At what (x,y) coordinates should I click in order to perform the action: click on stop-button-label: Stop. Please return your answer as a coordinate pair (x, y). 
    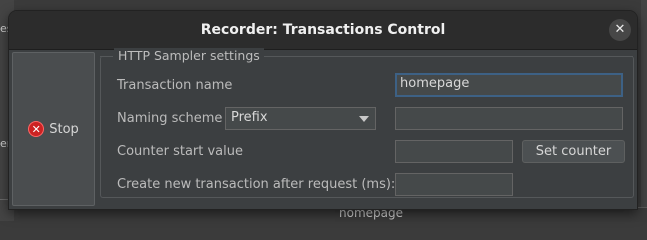
    Looking at the image, I should click on (64, 129).